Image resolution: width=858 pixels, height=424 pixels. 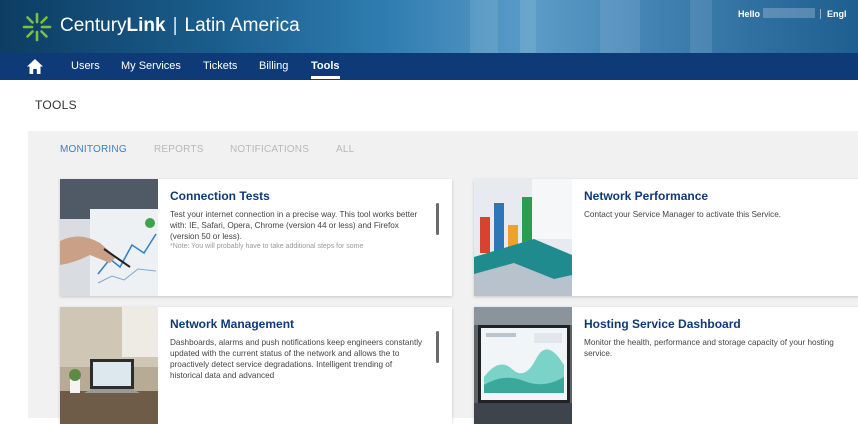 What do you see at coordinates (646, 196) in the screenshot?
I see `card-title: Network Performance` at bounding box center [646, 196].